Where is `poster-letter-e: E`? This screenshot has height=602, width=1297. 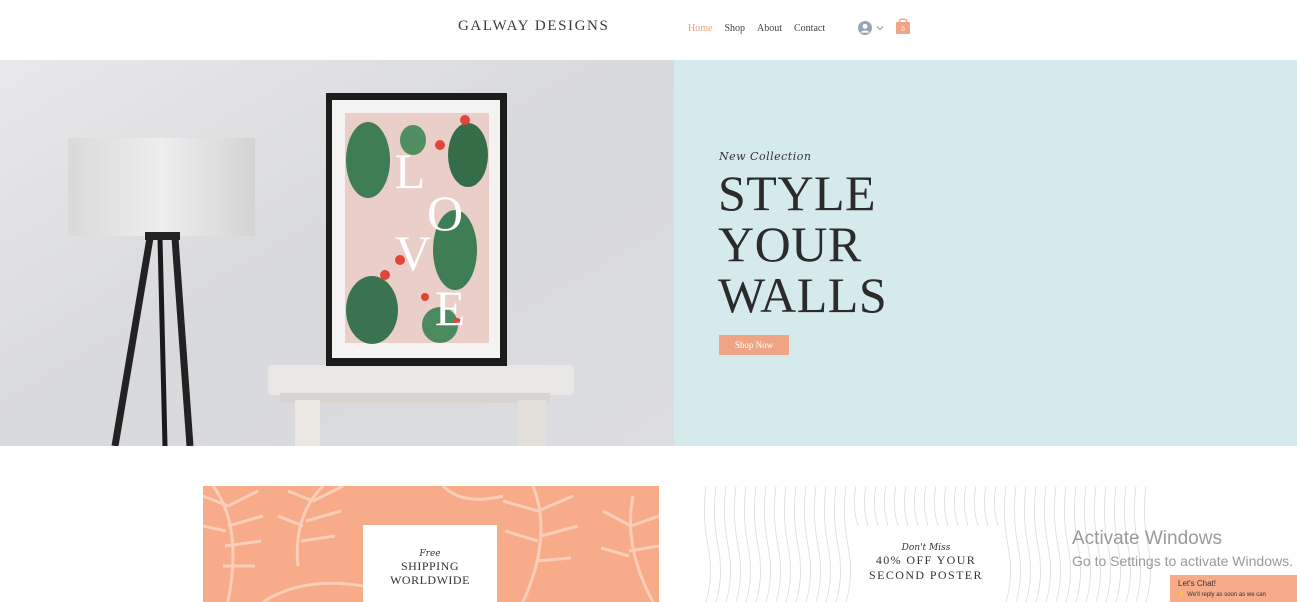 poster-letter-e: E is located at coordinates (450, 308).